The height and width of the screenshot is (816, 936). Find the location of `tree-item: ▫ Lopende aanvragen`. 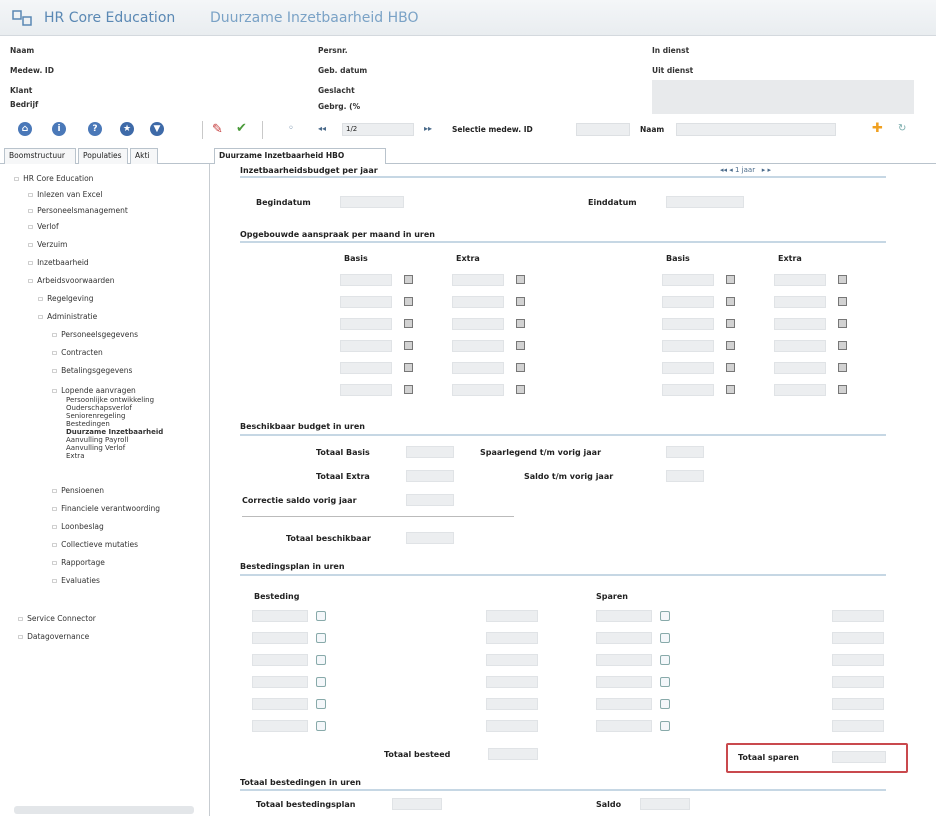

tree-item: ▫ Lopende aanvragen is located at coordinates (94, 390).